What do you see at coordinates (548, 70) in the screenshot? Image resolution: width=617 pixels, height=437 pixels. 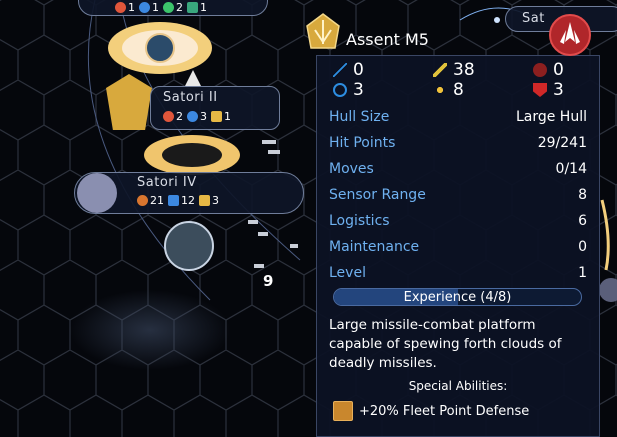 I see `kinetic-attack-stat: 0` at bounding box center [548, 70].